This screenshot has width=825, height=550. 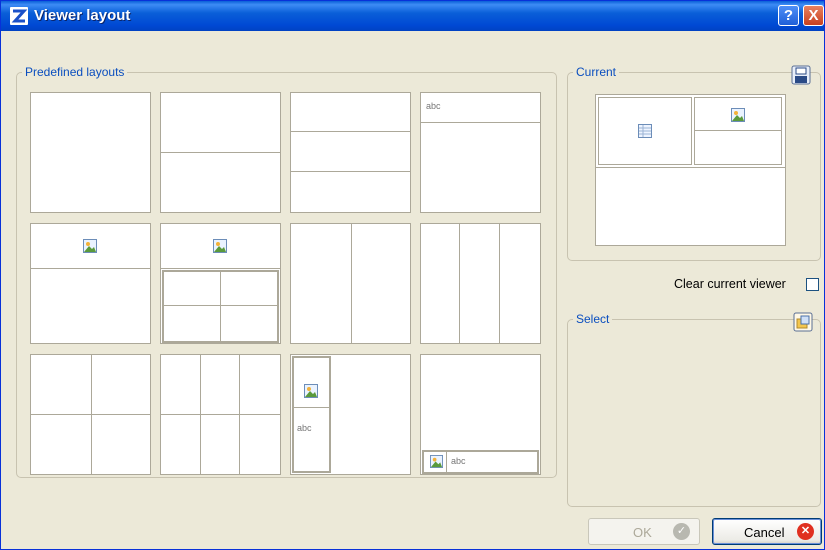 I want to click on layout-three-columns, so click(x=480, y=283).